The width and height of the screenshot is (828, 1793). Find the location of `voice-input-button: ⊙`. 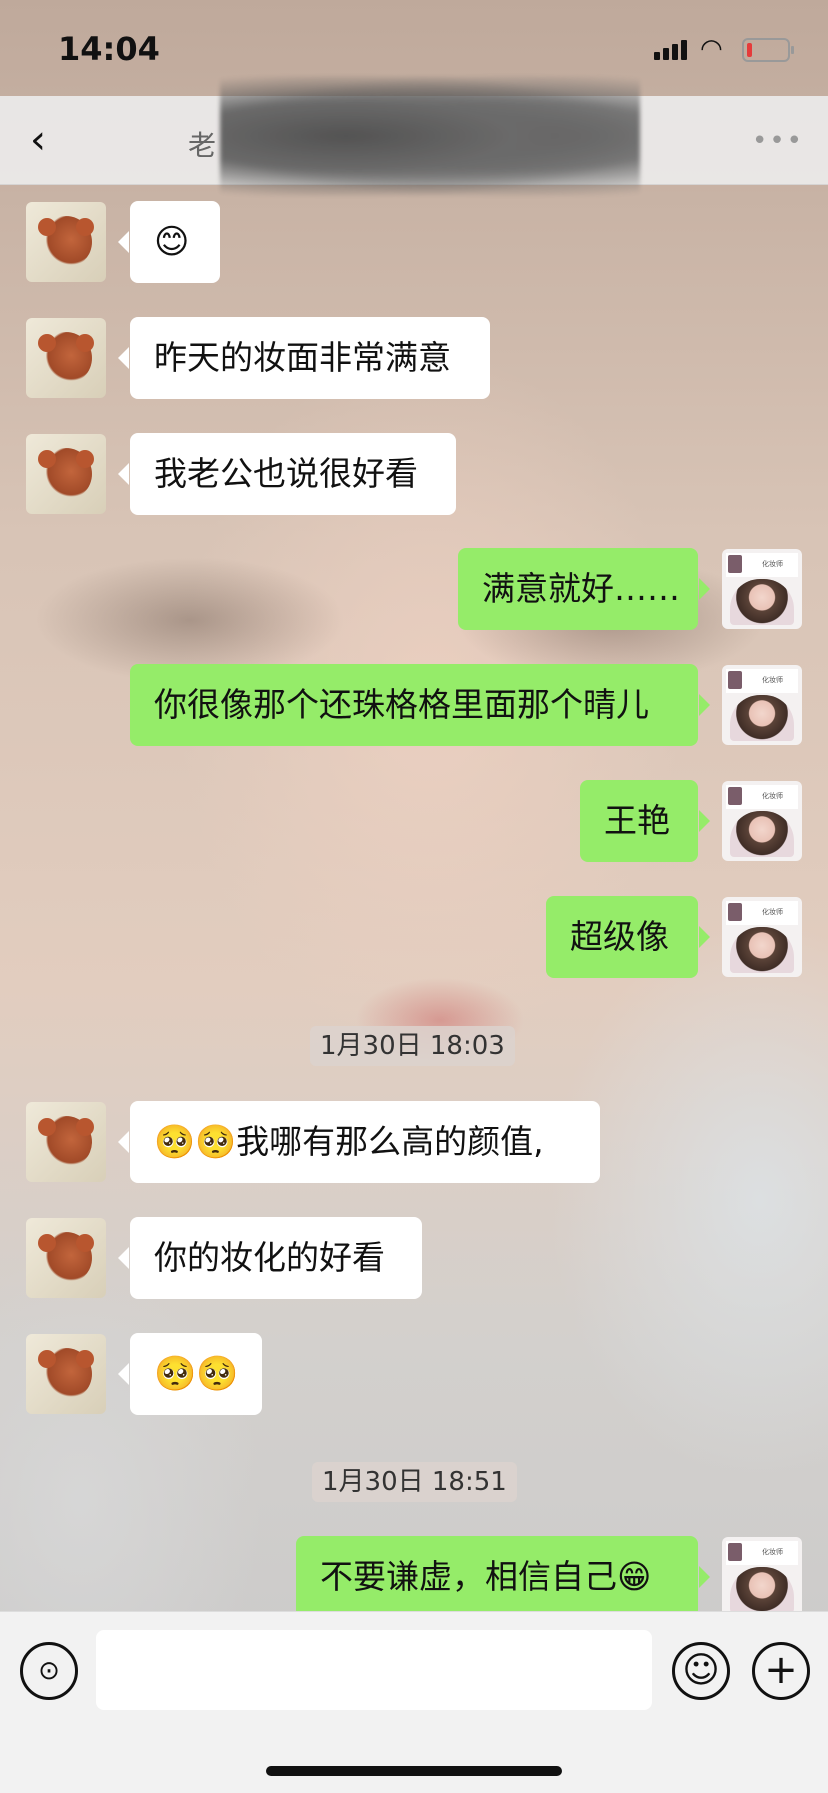

voice-input-button: ⊙ is located at coordinates (49, 1671).